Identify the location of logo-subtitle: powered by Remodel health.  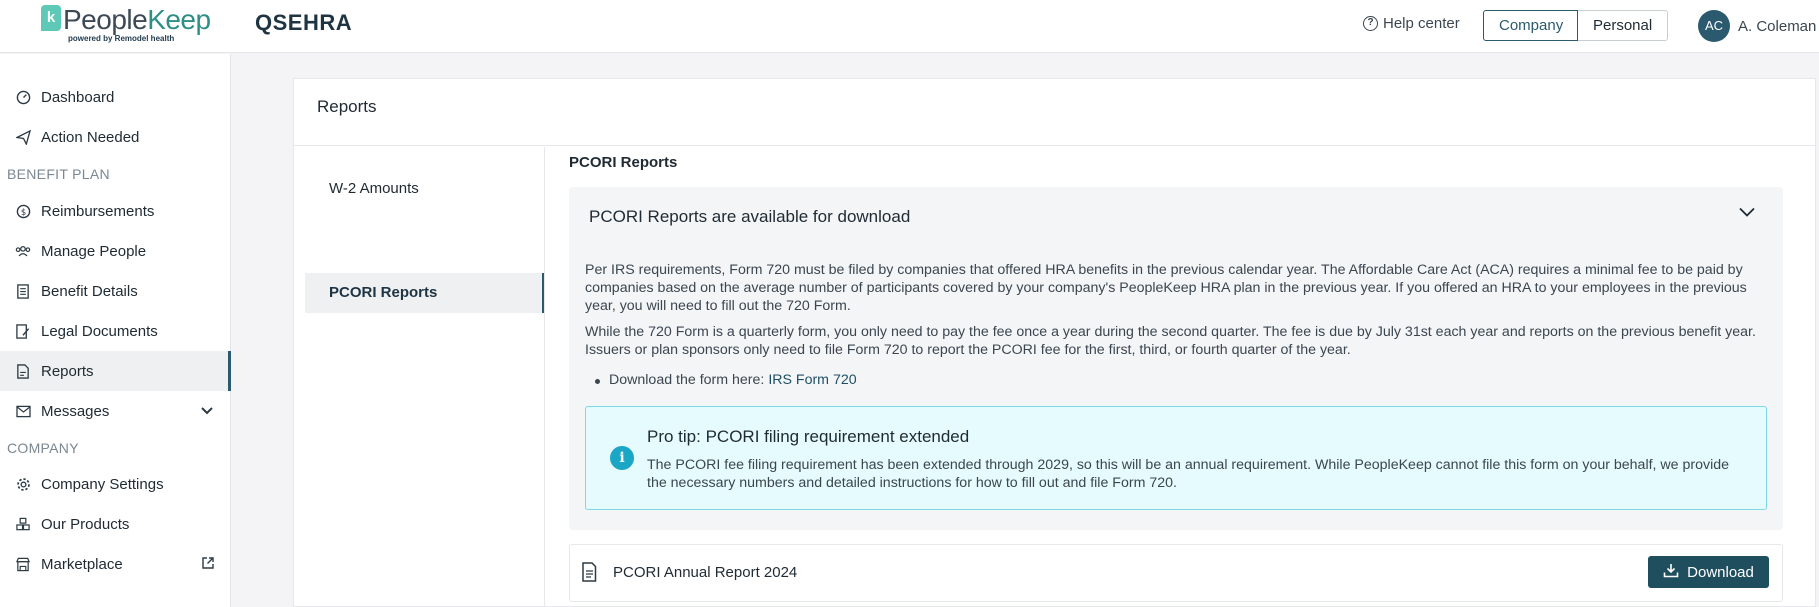
(121, 38).